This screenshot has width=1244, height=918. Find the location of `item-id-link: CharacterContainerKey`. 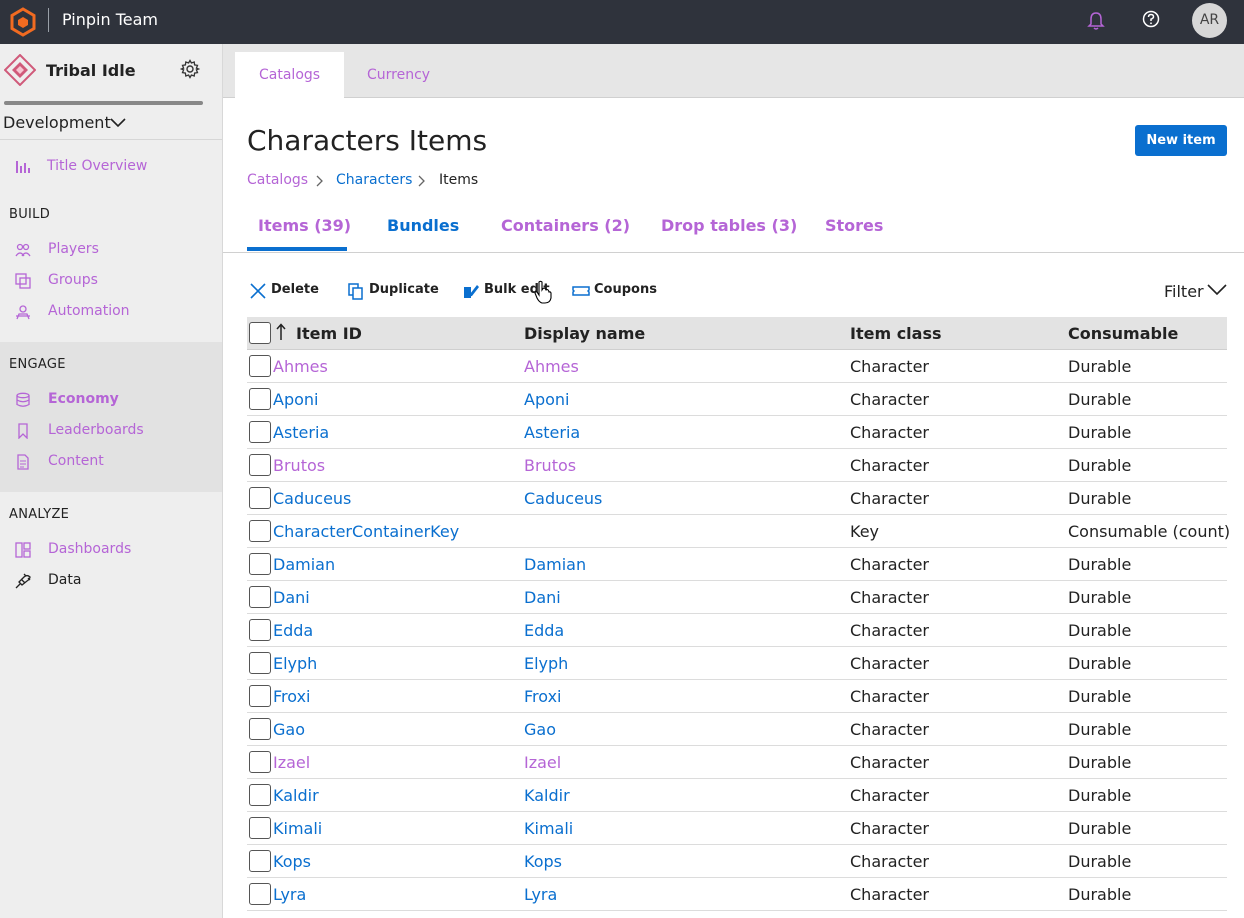

item-id-link: CharacterContainerKey is located at coordinates (366, 531).